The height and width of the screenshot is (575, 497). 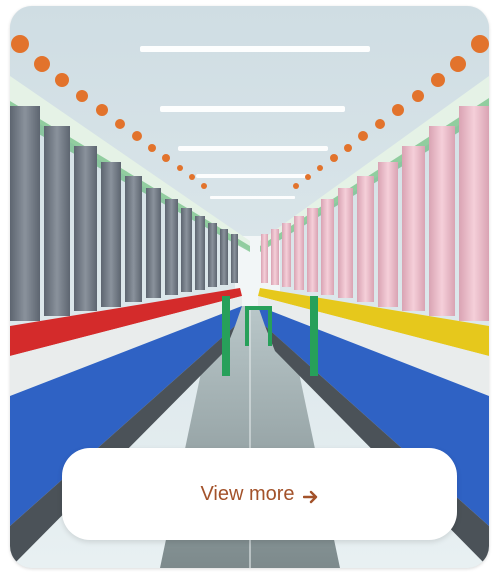 I want to click on arrow-right-icon, so click(x=310, y=495).